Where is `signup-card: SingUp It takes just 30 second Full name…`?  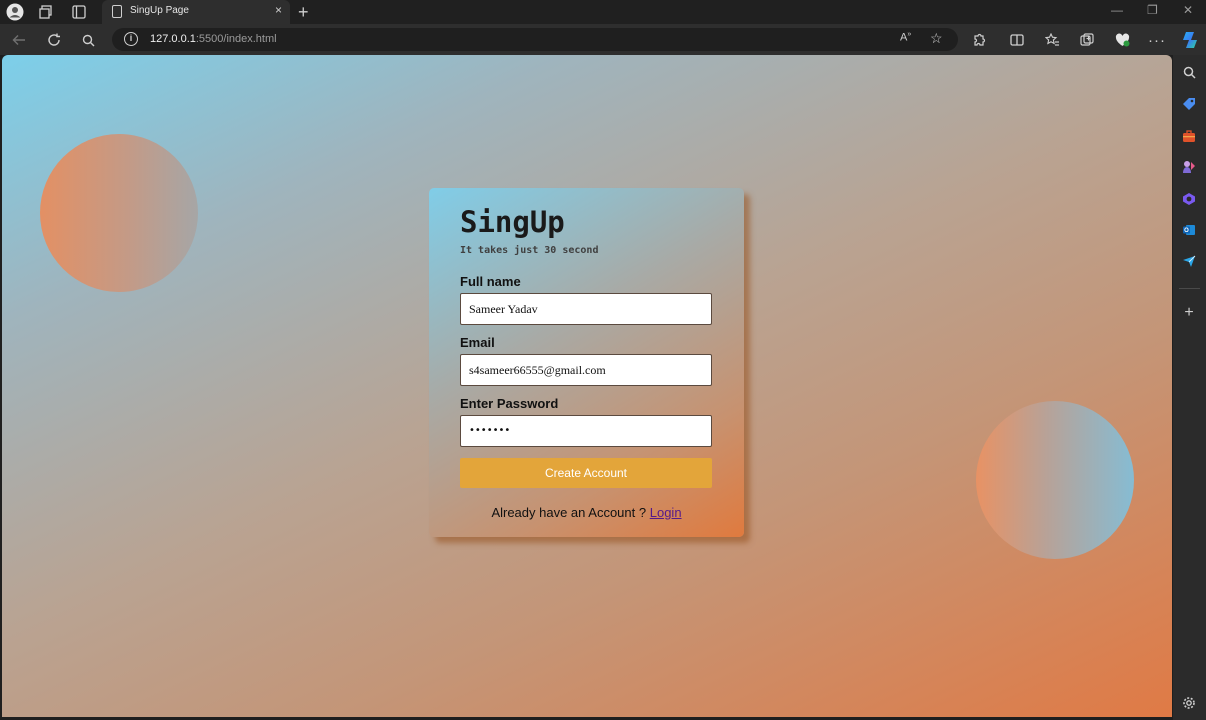 signup-card: SingUp It takes just 30 second Full name… is located at coordinates (586, 362).